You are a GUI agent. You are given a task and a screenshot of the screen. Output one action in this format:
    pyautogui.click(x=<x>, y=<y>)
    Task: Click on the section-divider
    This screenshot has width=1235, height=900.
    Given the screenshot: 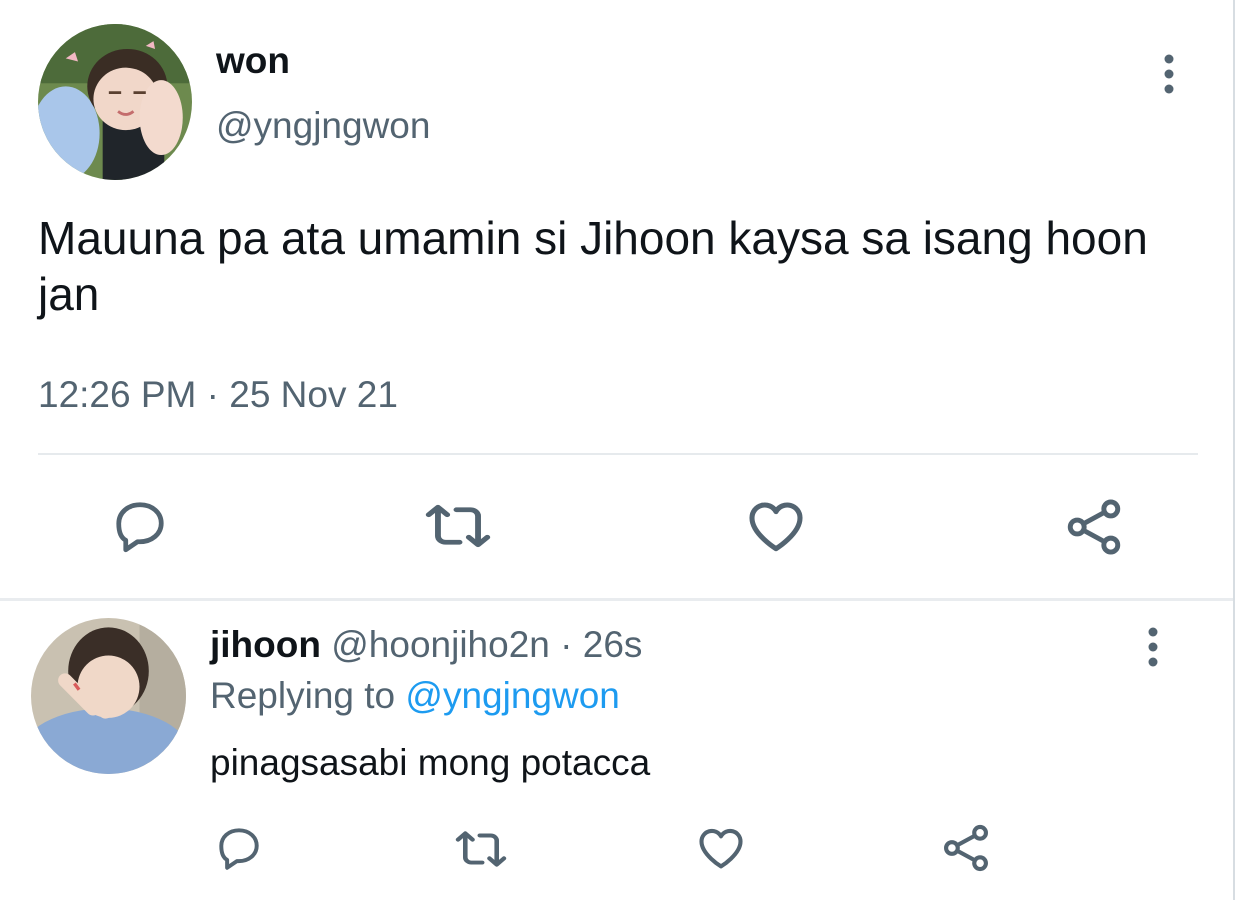 What is the action you would take?
    pyautogui.click(x=616, y=599)
    